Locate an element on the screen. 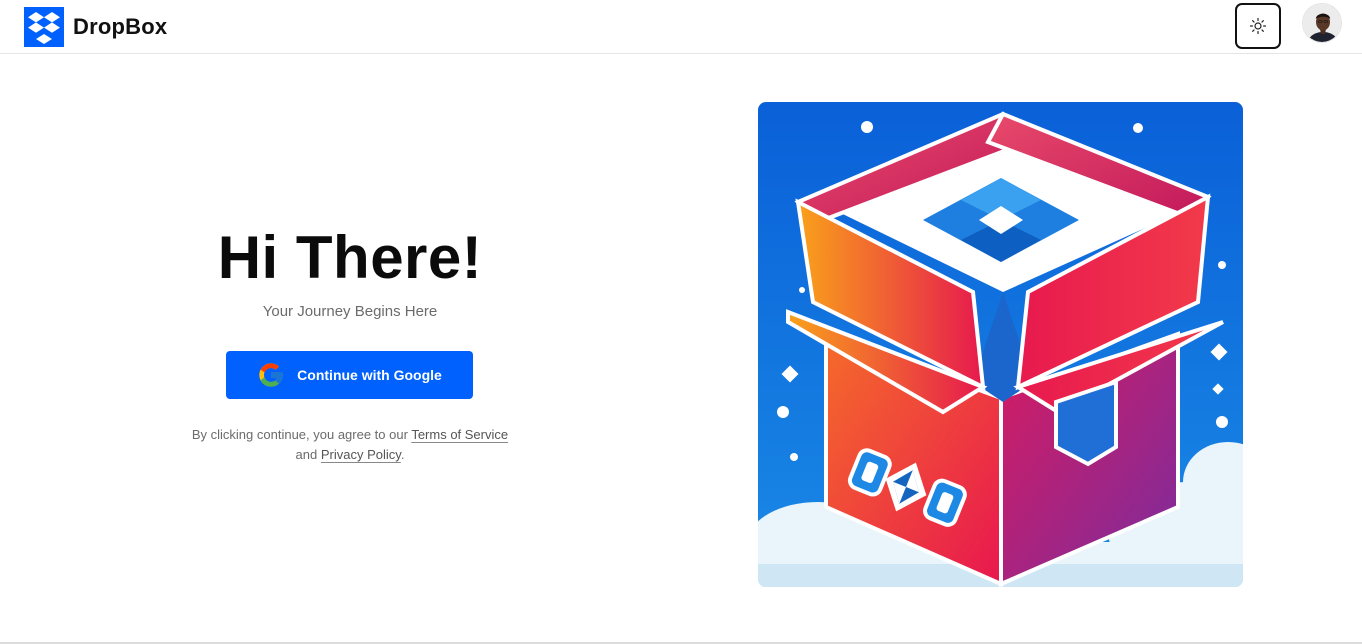 The image size is (1362, 644). sun-icon is located at coordinates (1258, 26).